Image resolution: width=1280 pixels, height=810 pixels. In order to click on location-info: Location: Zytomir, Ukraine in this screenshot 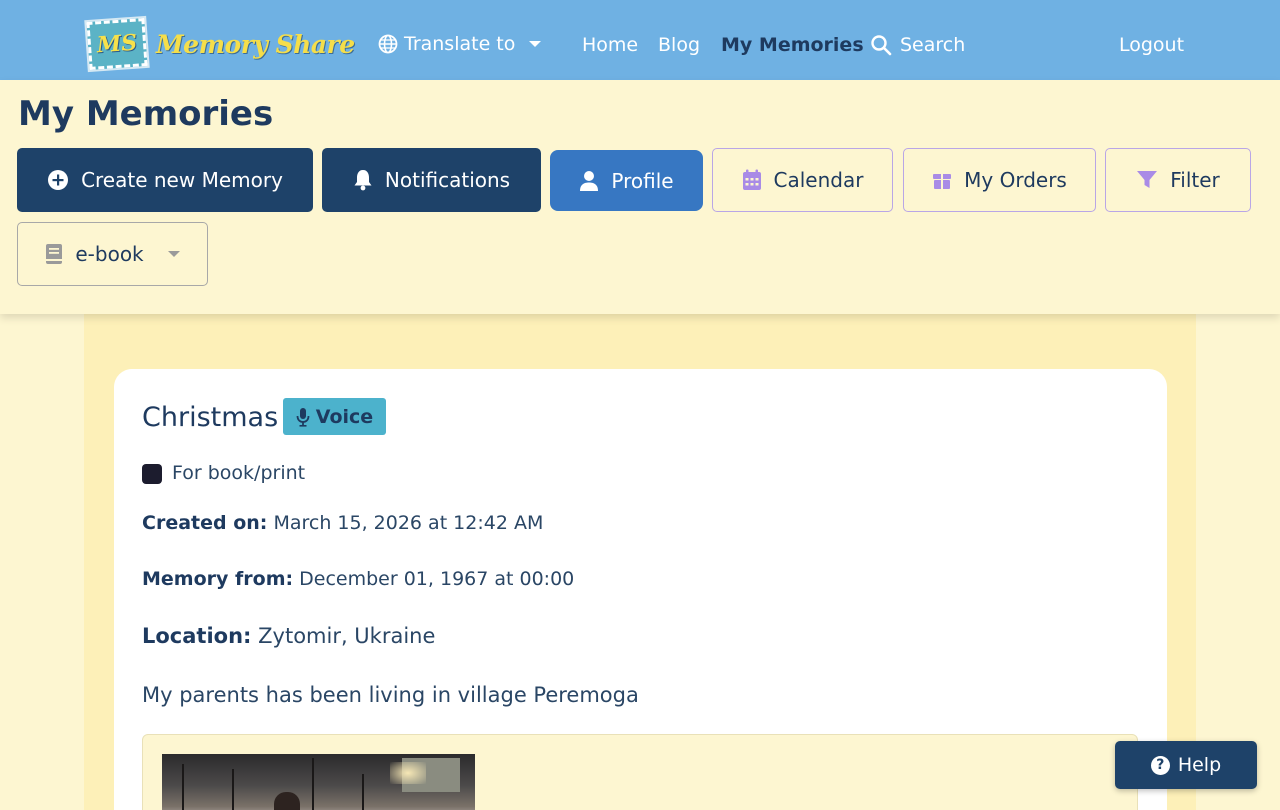, I will do `click(288, 636)`.